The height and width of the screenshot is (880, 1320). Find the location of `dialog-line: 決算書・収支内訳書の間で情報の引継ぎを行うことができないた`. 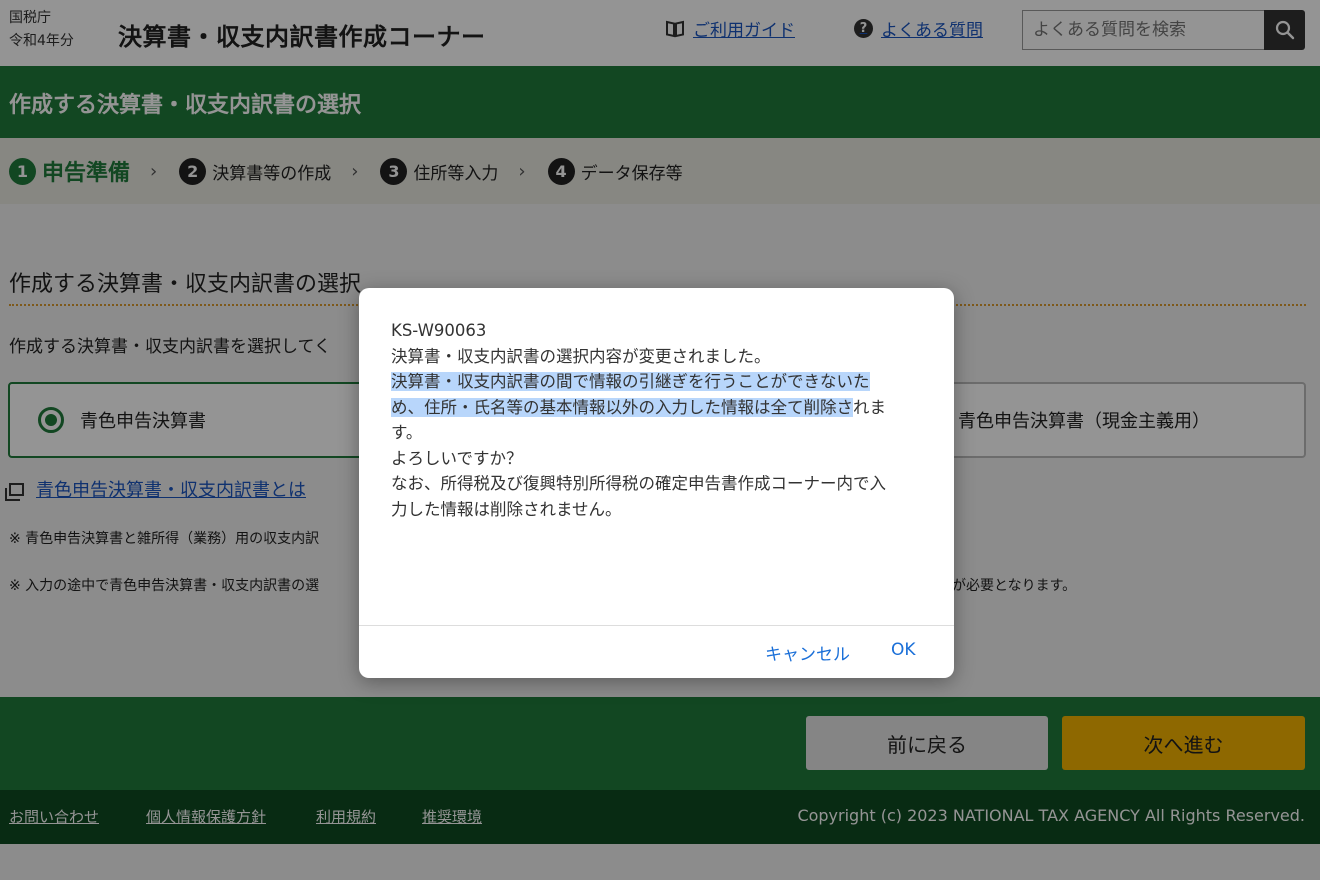

dialog-line: 決算書・収支内訳書の間で情報の引継ぎを行うことができないた is located at coordinates (658, 382).